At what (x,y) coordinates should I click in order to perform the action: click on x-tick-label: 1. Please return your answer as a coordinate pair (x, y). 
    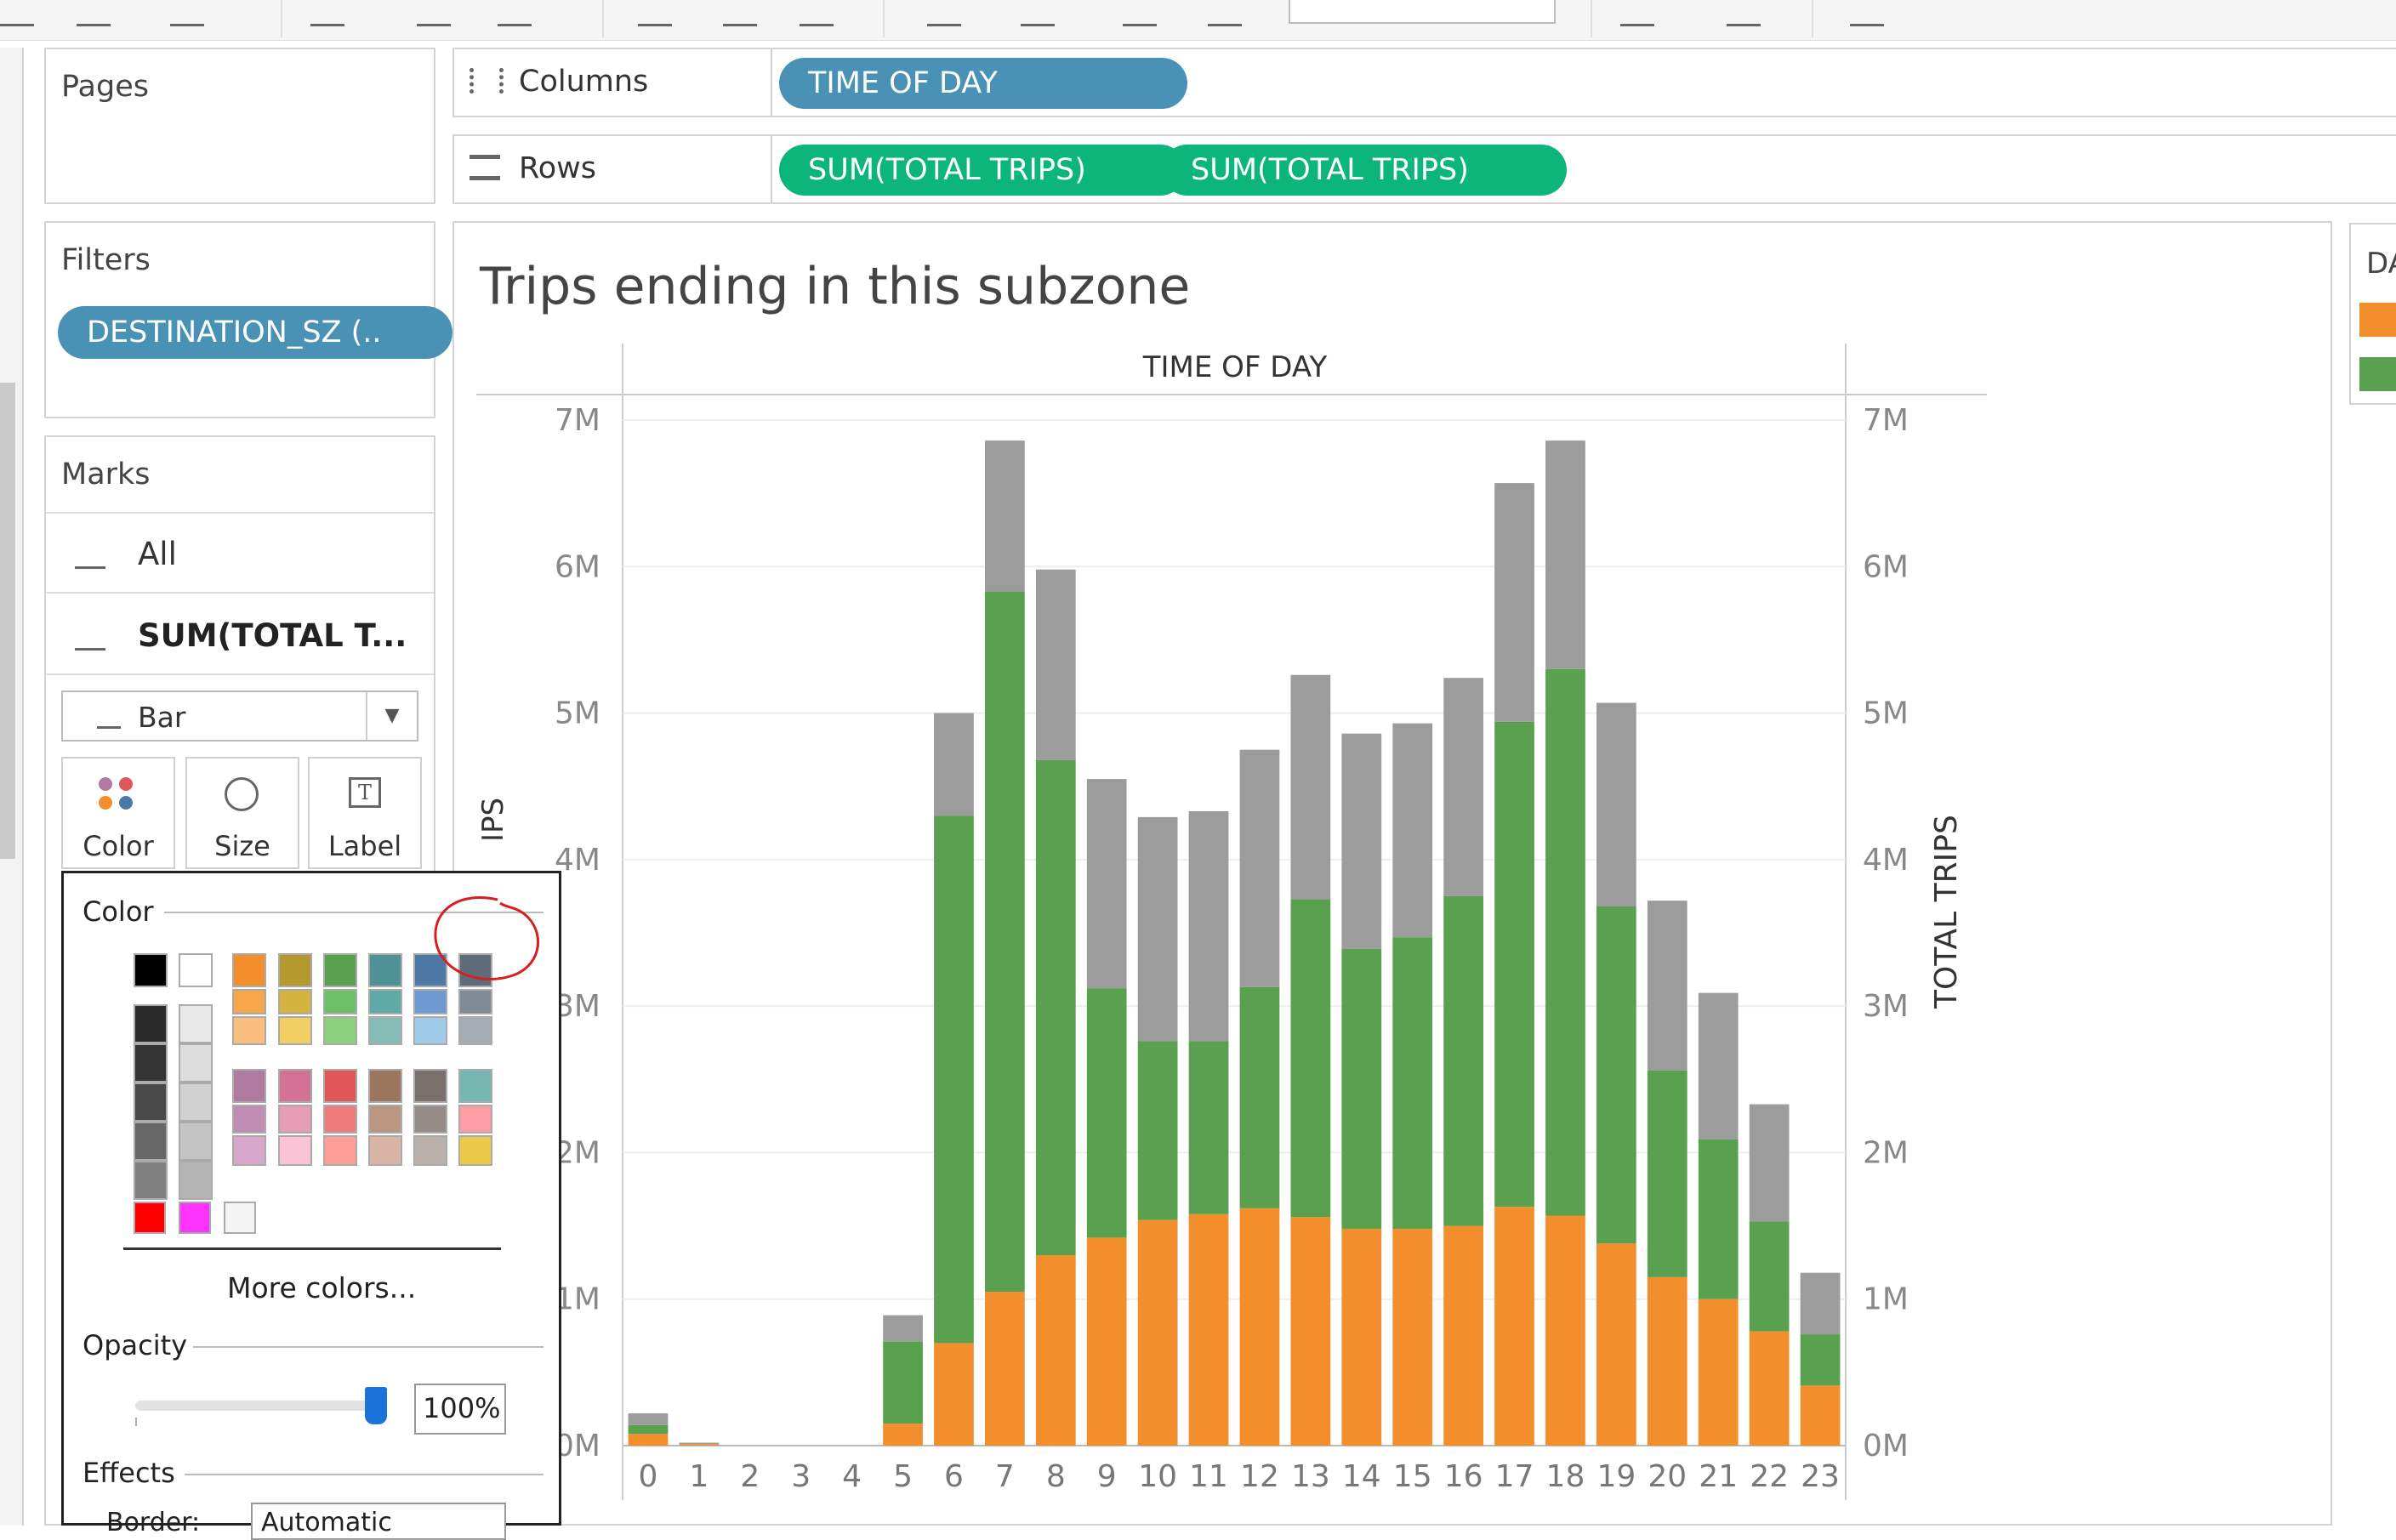
    Looking at the image, I should click on (699, 1476).